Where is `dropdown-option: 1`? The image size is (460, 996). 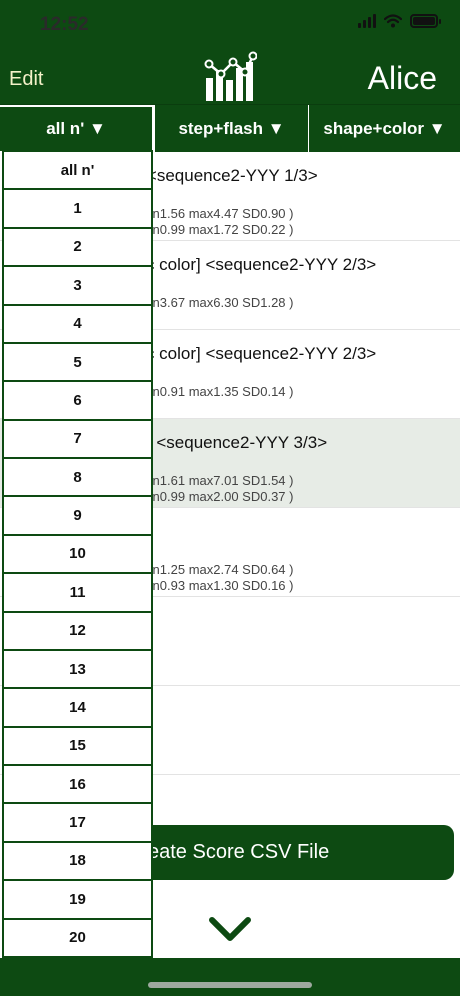 dropdown-option: 1 is located at coordinates (77, 208).